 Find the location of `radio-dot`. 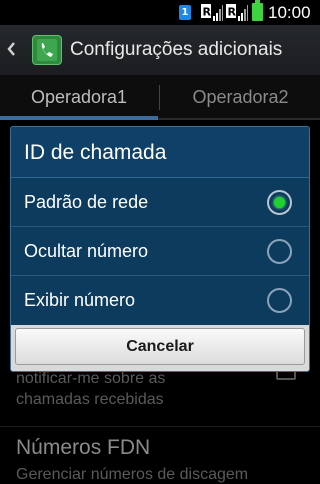

radio-dot is located at coordinates (279, 202).